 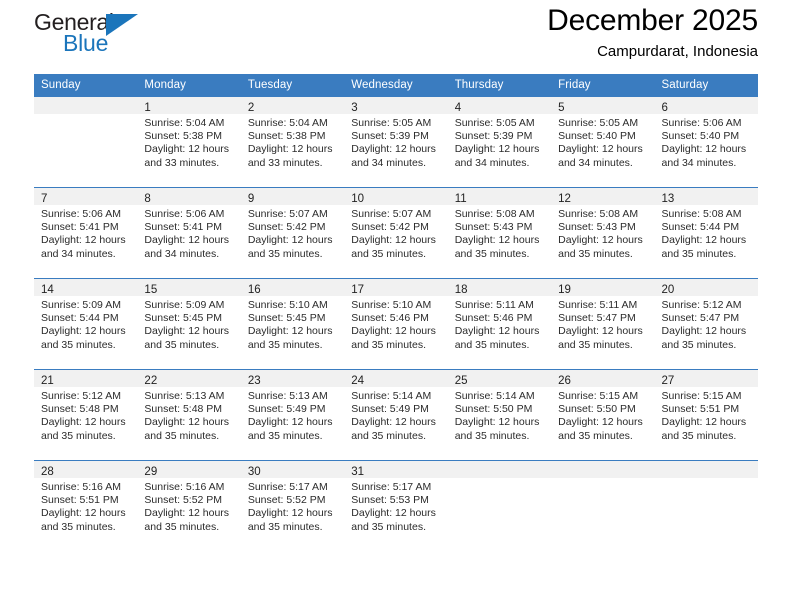 What do you see at coordinates (700, 318) in the screenshot?
I see `sunset-text: Sunset: 5:47 PM` at bounding box center [700, 318].